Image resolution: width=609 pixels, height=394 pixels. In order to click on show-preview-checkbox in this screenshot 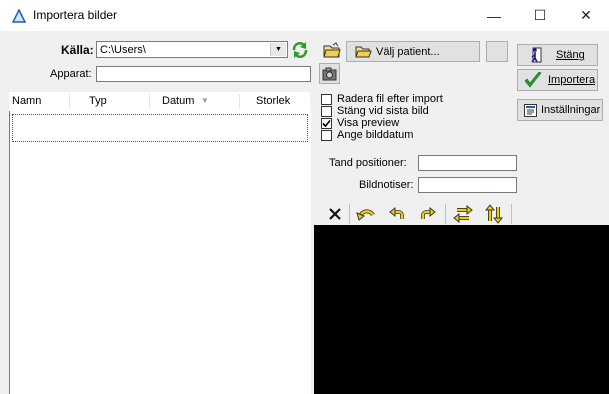, I will do `click(326, 123)`.